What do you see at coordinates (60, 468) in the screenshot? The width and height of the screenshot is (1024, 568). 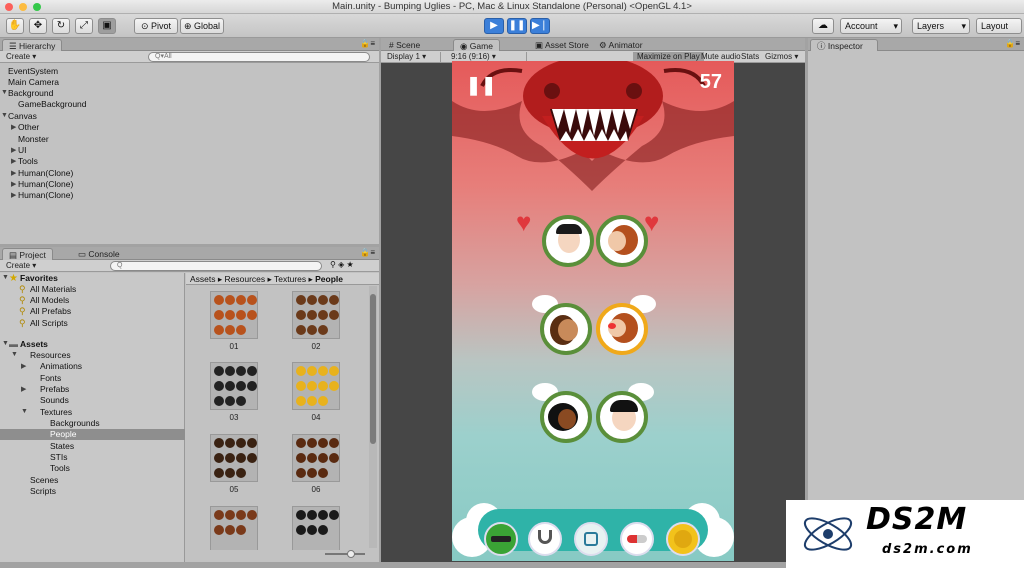 I see `folder-item: Tools` at bounding box center [60, 468].